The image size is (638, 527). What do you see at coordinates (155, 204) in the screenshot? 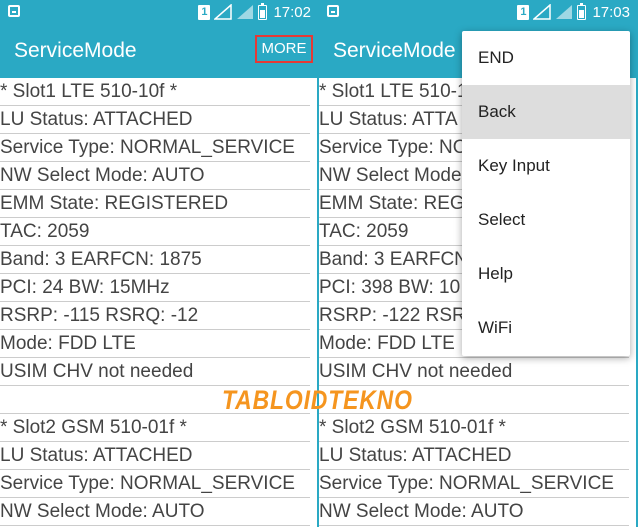
I see `info-line: EMM State: REGISTERED` at bounding box center [155, 204].